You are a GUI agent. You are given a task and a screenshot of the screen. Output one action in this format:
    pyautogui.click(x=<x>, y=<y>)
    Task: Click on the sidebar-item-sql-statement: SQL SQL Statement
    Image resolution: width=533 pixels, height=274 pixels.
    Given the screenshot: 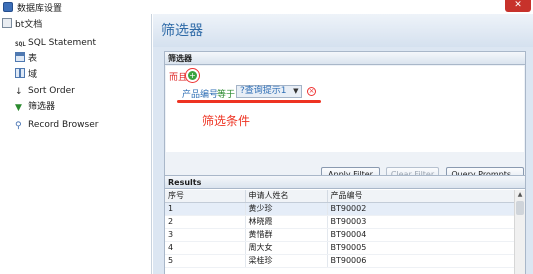 What is the action you would take?
    pyautogui.click(x=55, y=43)
    